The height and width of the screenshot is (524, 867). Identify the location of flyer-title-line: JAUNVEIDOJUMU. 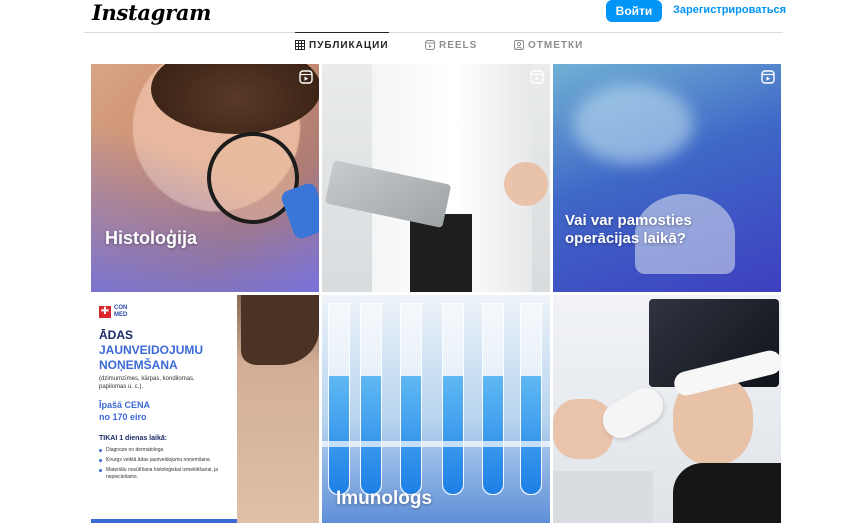
(151, 350).